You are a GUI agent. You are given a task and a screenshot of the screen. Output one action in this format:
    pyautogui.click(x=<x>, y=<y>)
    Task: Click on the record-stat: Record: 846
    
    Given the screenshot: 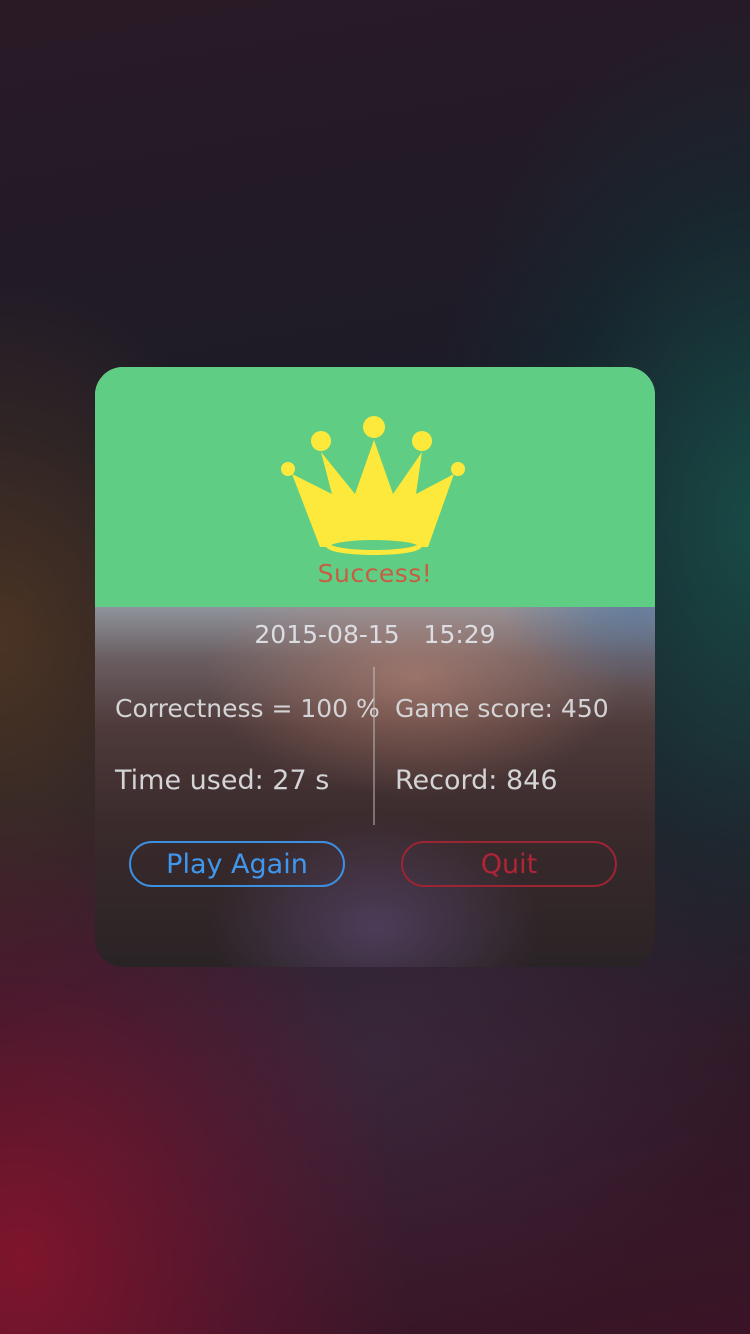 What is the action you would take?
    pyautogui.click(x=476, y=780)
    